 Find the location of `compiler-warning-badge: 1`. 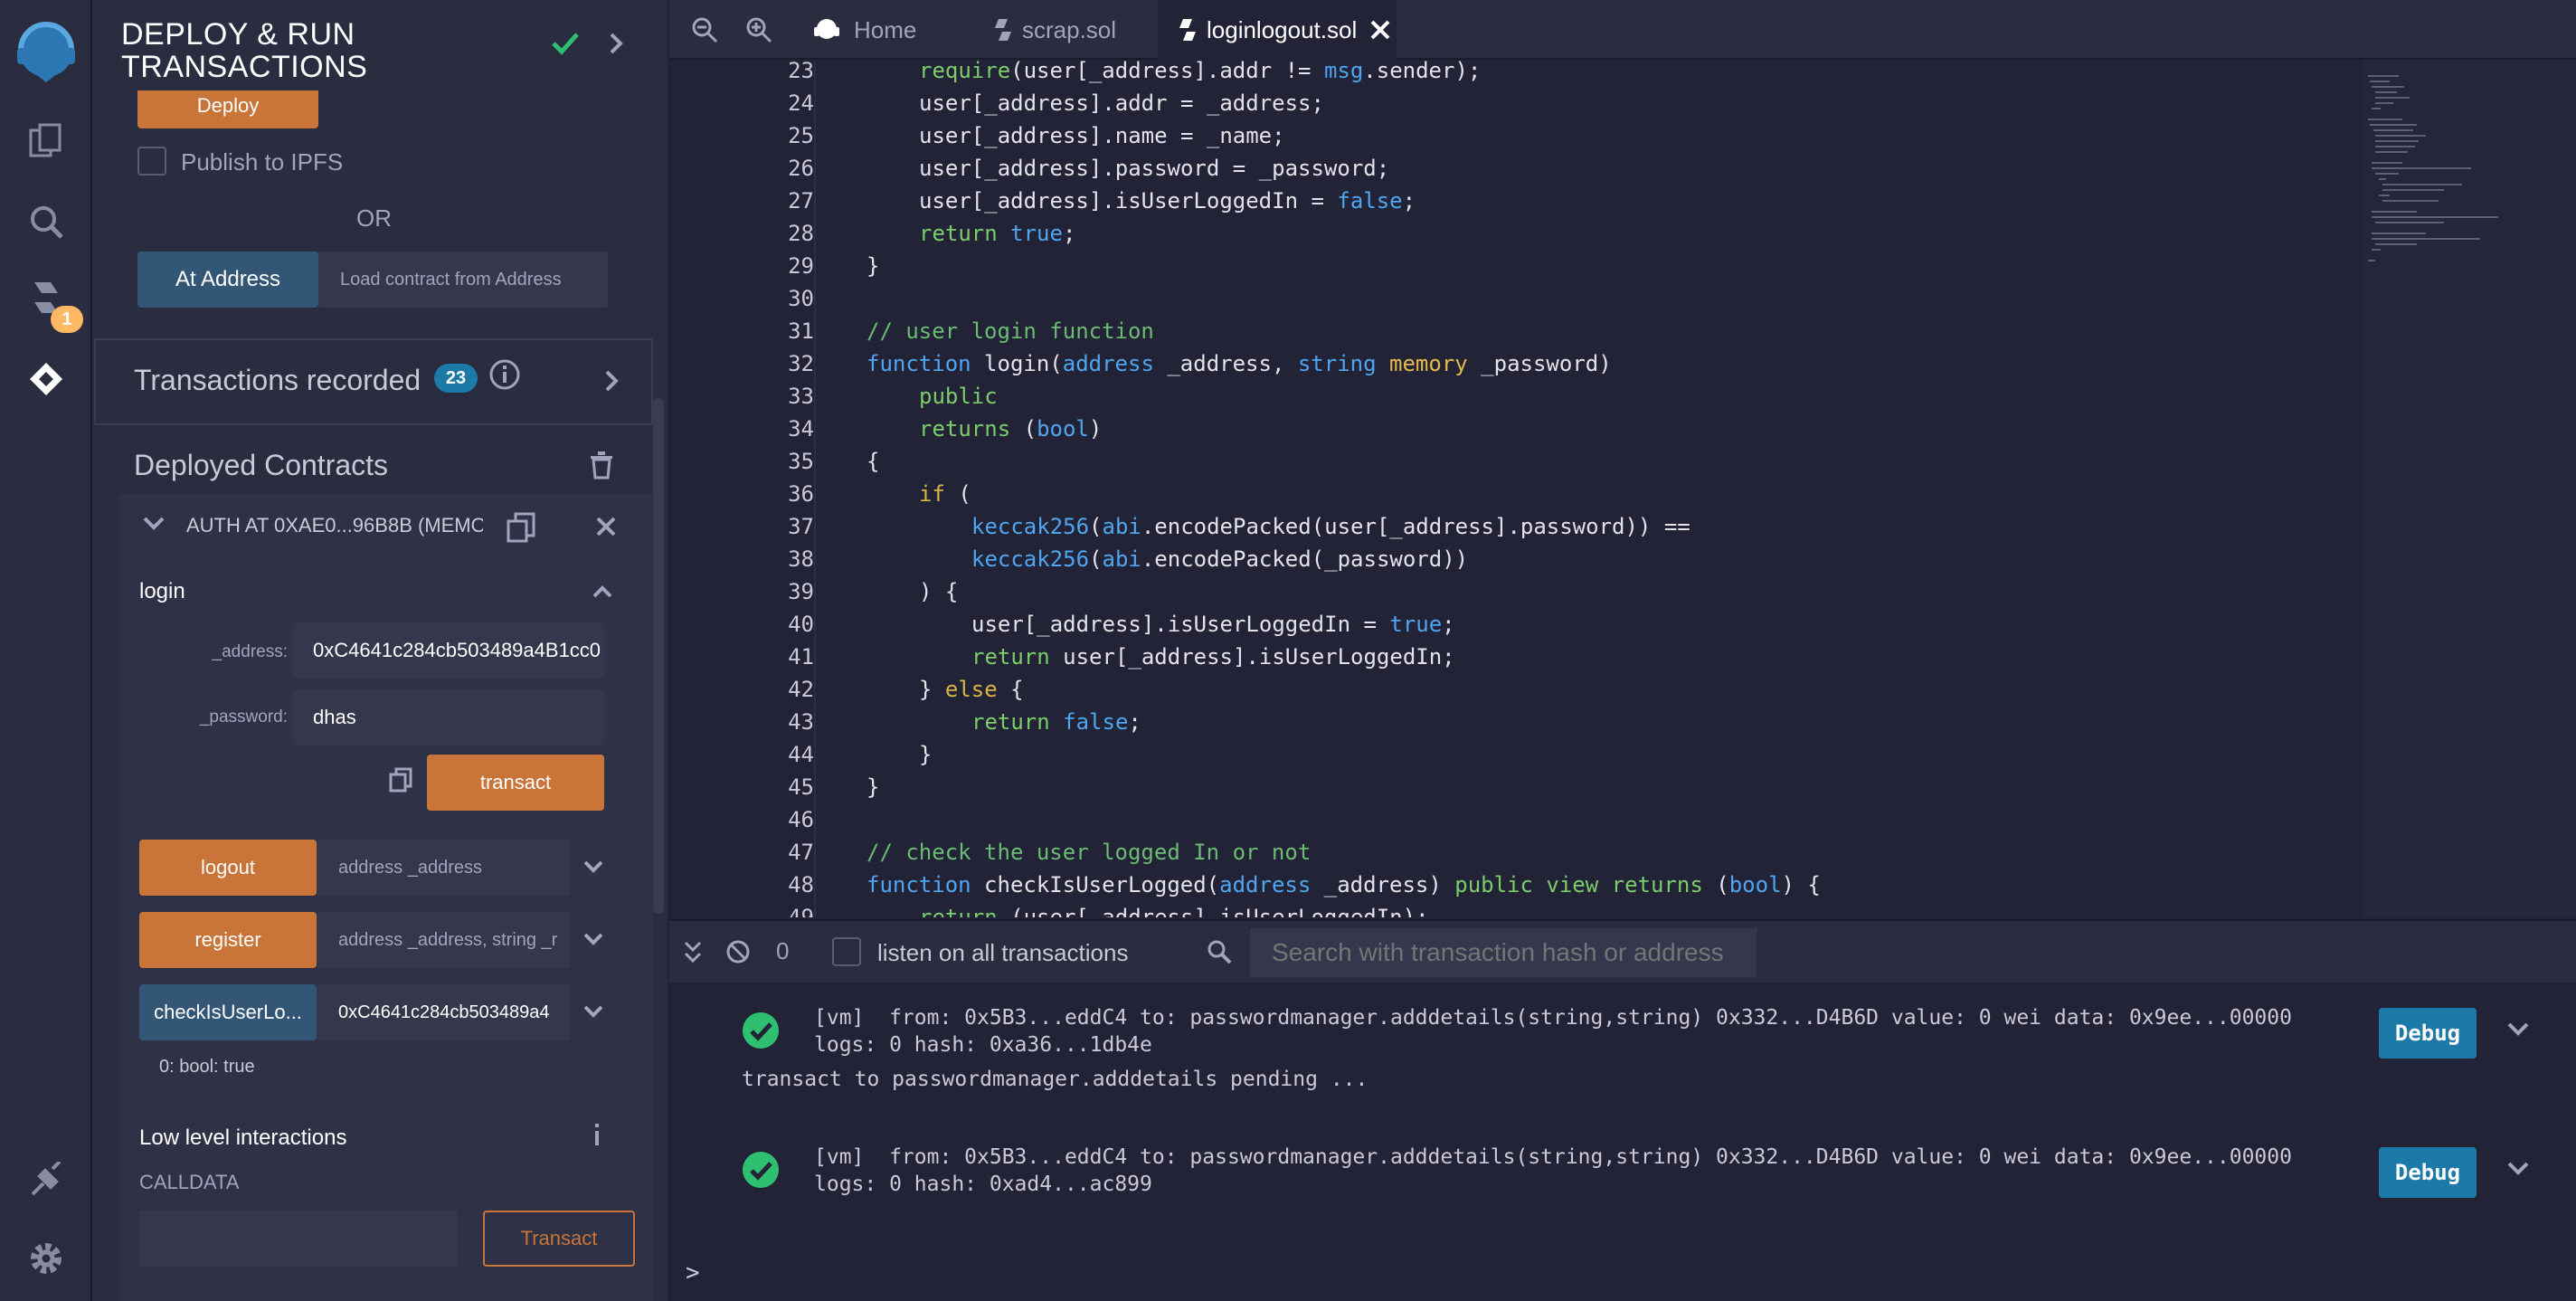

compiler-warning-badge: 1 is located at coordinates (67, 319).